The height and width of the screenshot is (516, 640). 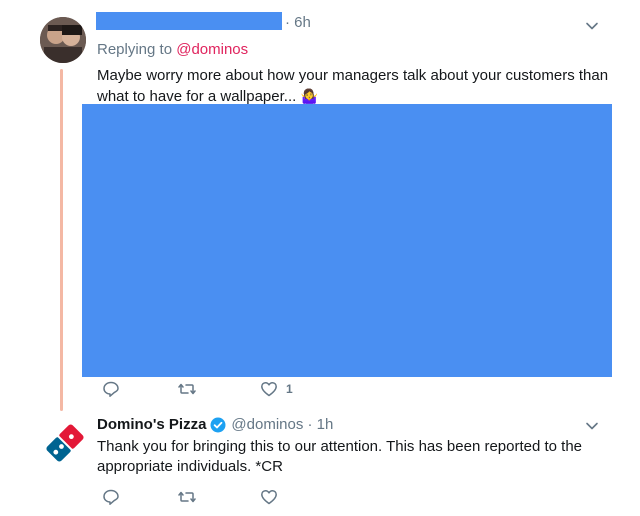 I want to click on handle-and-time: @dominos · 1h, so click(x=282, y=424).